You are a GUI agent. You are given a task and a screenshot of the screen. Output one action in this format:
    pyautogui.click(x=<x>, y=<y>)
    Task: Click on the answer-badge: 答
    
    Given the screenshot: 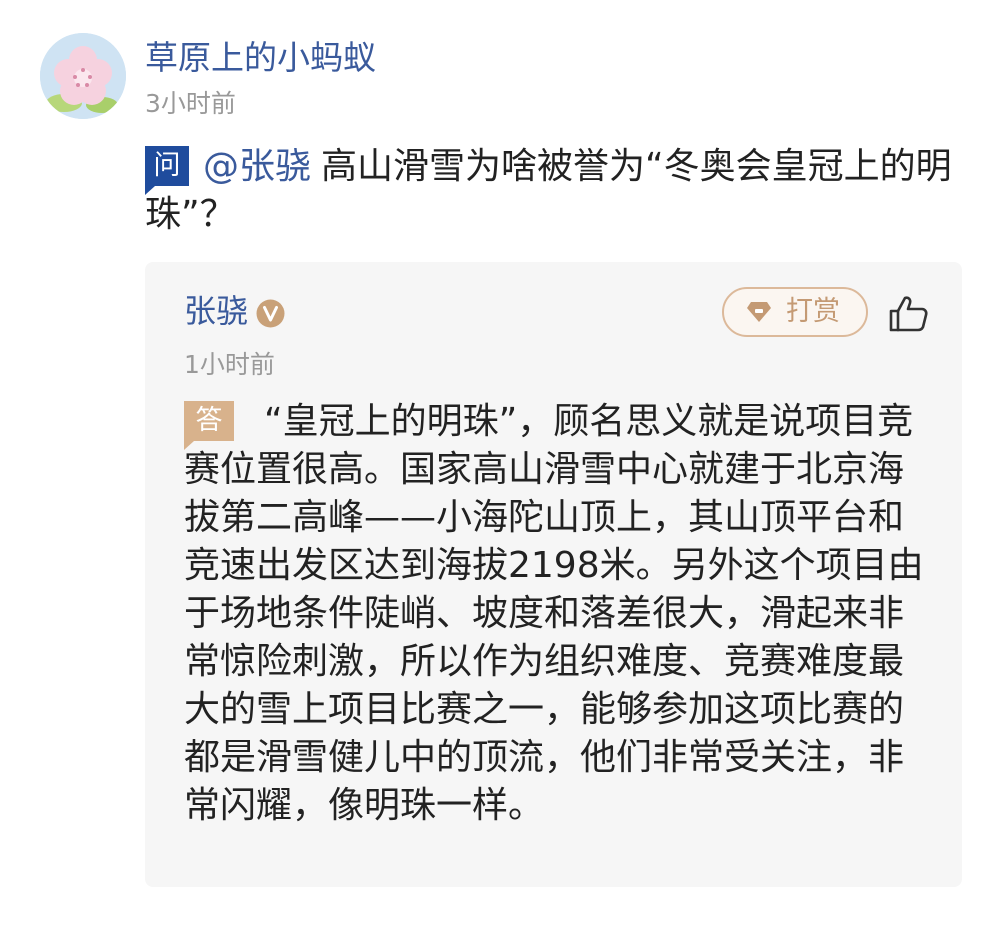 What is the action you would take?
    pyautogui.click(x=209, y=425)
    